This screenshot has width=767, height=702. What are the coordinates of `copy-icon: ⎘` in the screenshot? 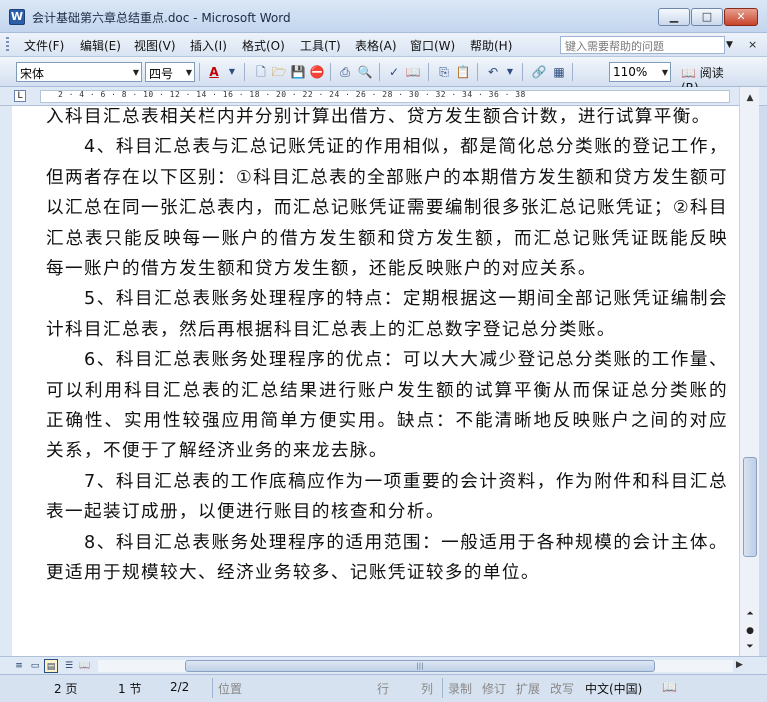 It's located at (444, 72).